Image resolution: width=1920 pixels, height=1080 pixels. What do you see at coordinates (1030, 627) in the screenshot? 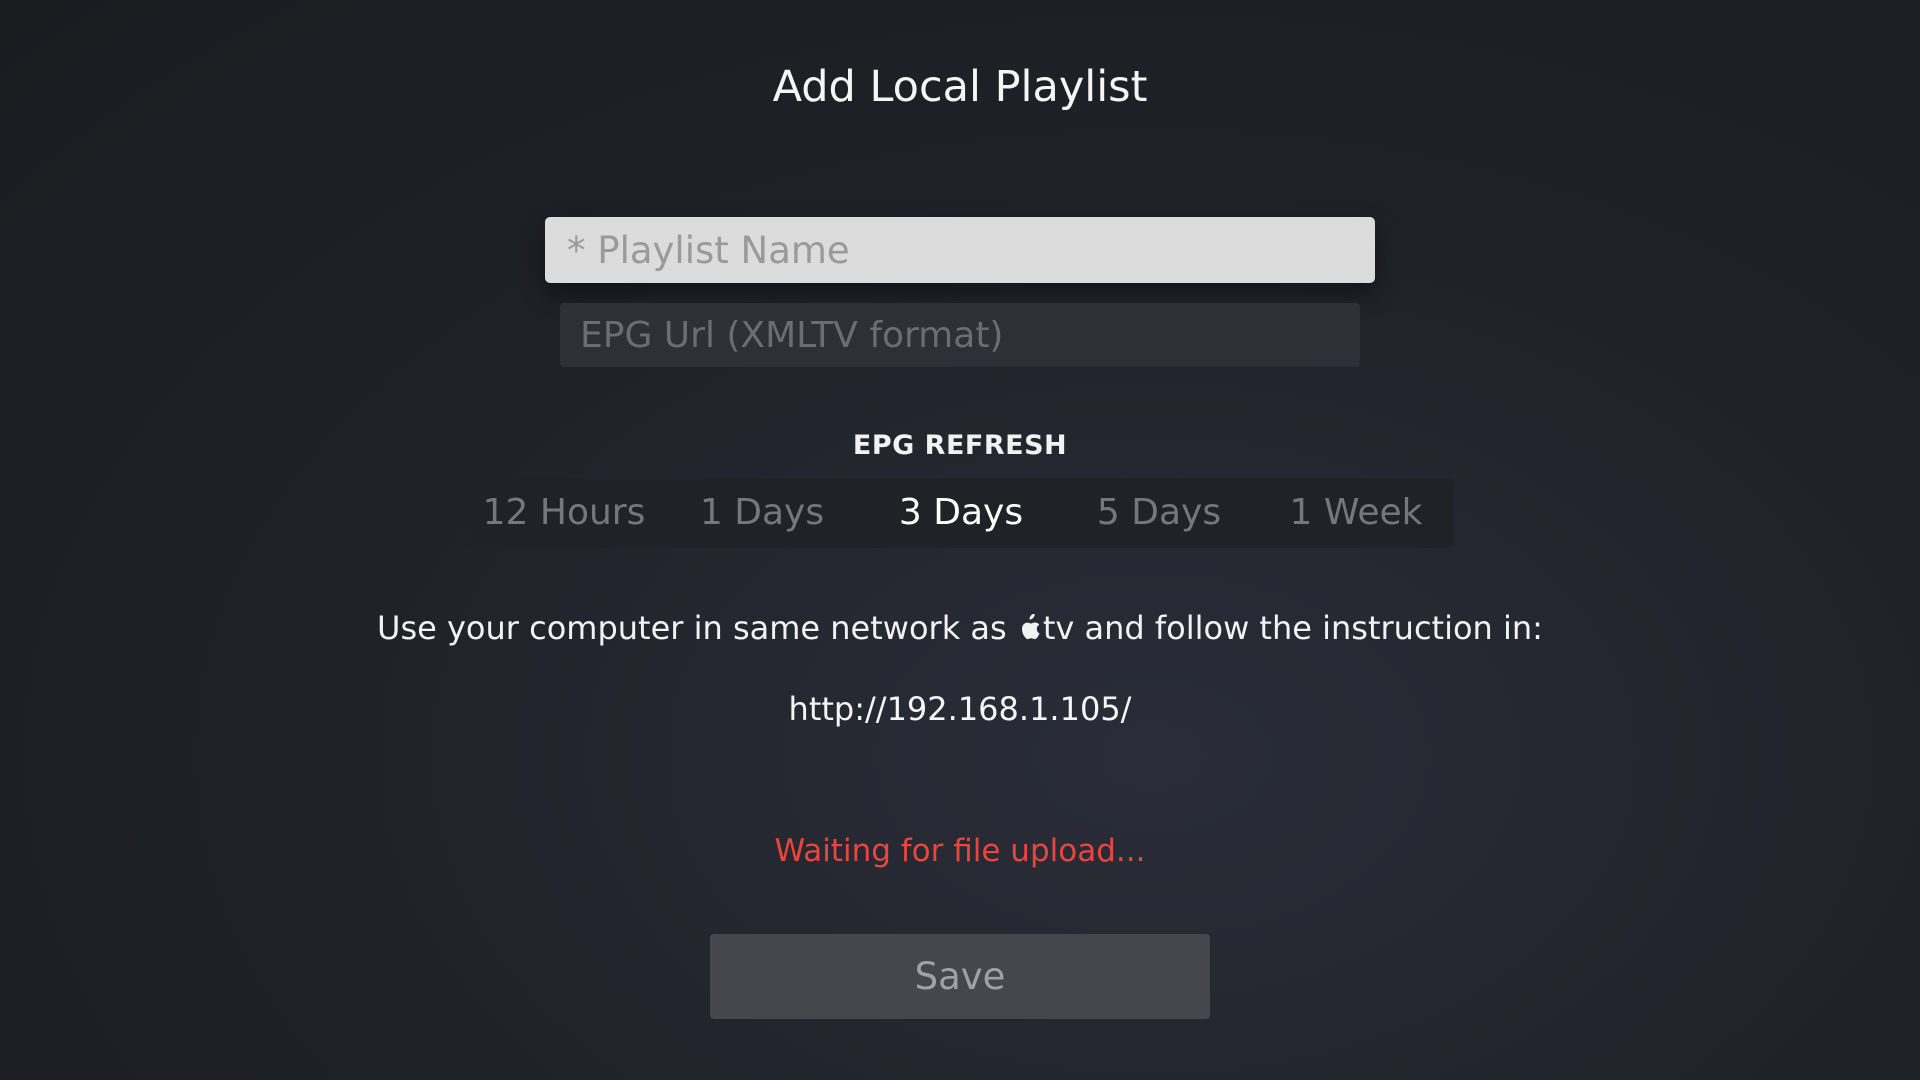
I see `apple-logo-icon` at bounding box center [1030, 627].